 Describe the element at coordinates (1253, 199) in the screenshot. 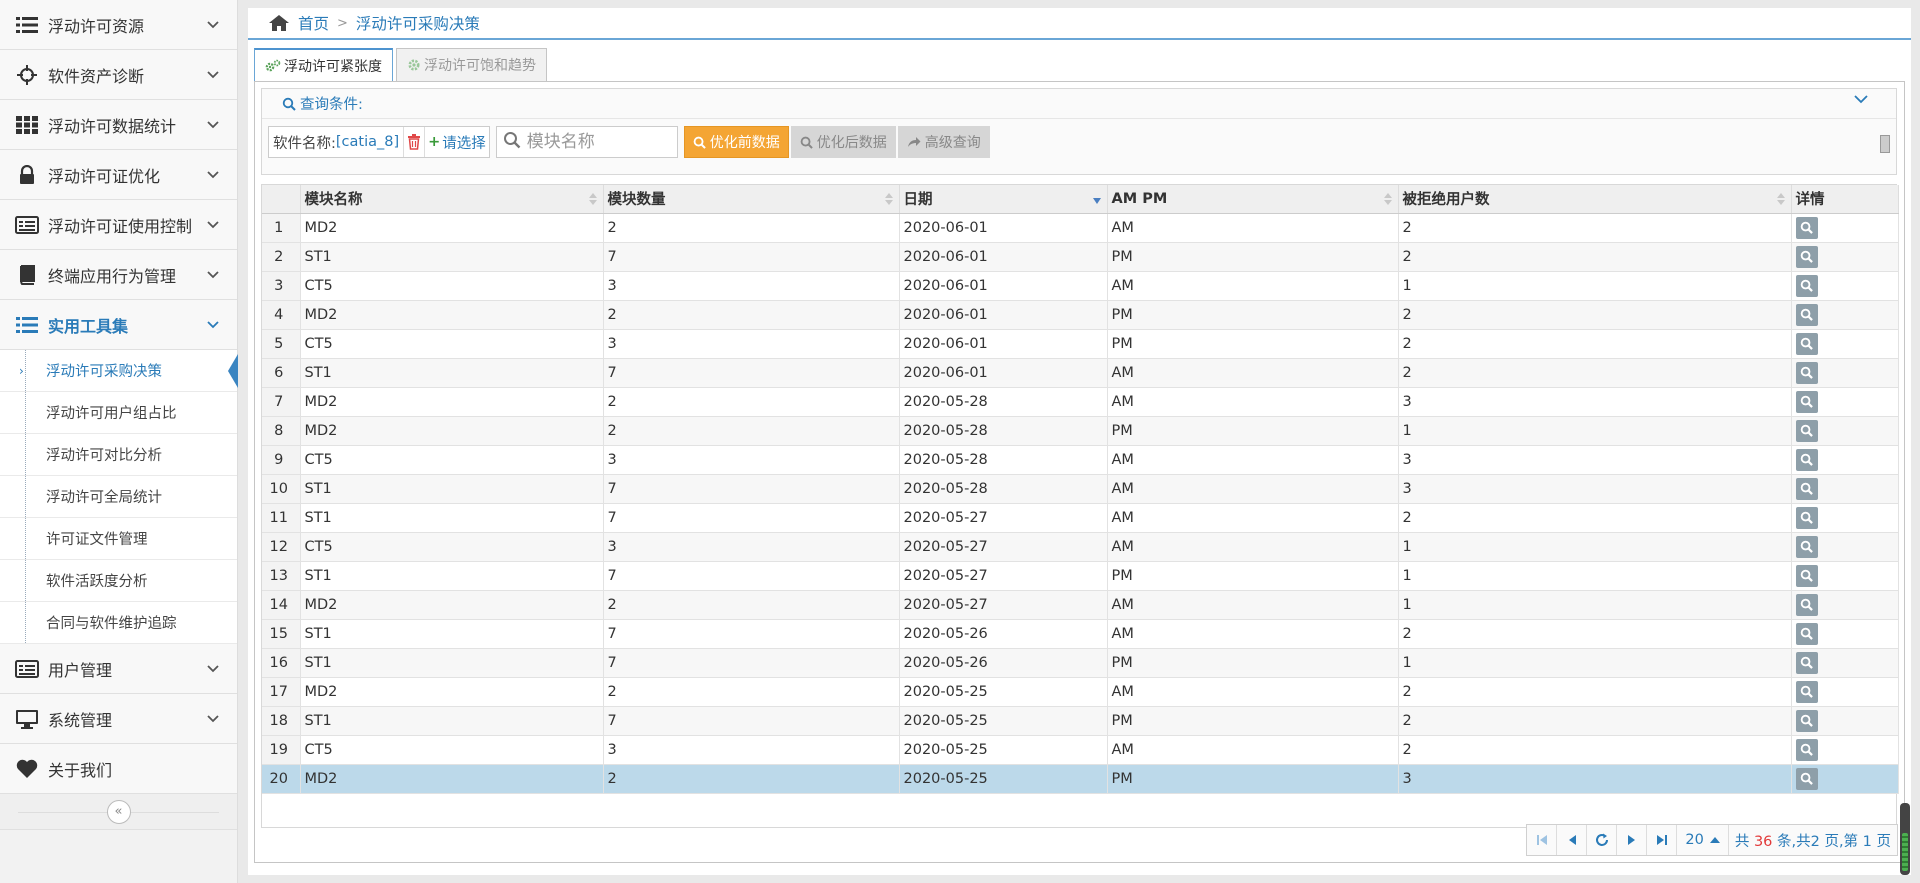

I see `column-header-ampm: AM PM` at that location.